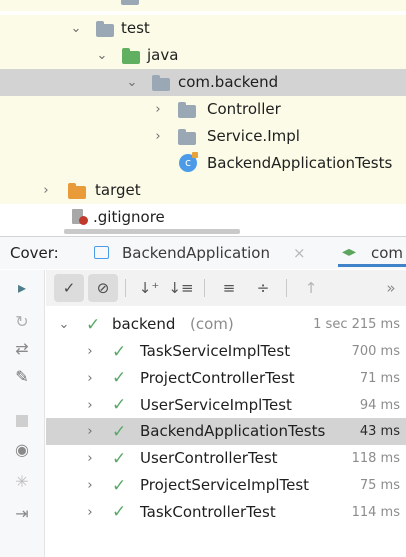 This screenshot has width=406, height=557. I want to click on test-row: › ✓ BackendApplicationTests 43 ms, so click(226, 432).